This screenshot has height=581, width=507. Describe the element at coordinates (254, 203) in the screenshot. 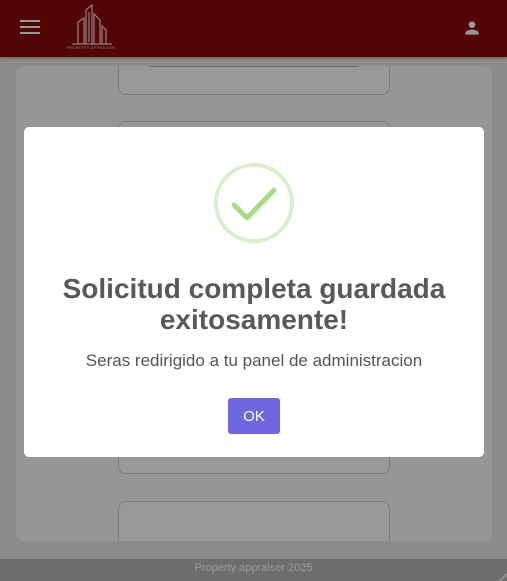

I see `success-check-icon` at that location.